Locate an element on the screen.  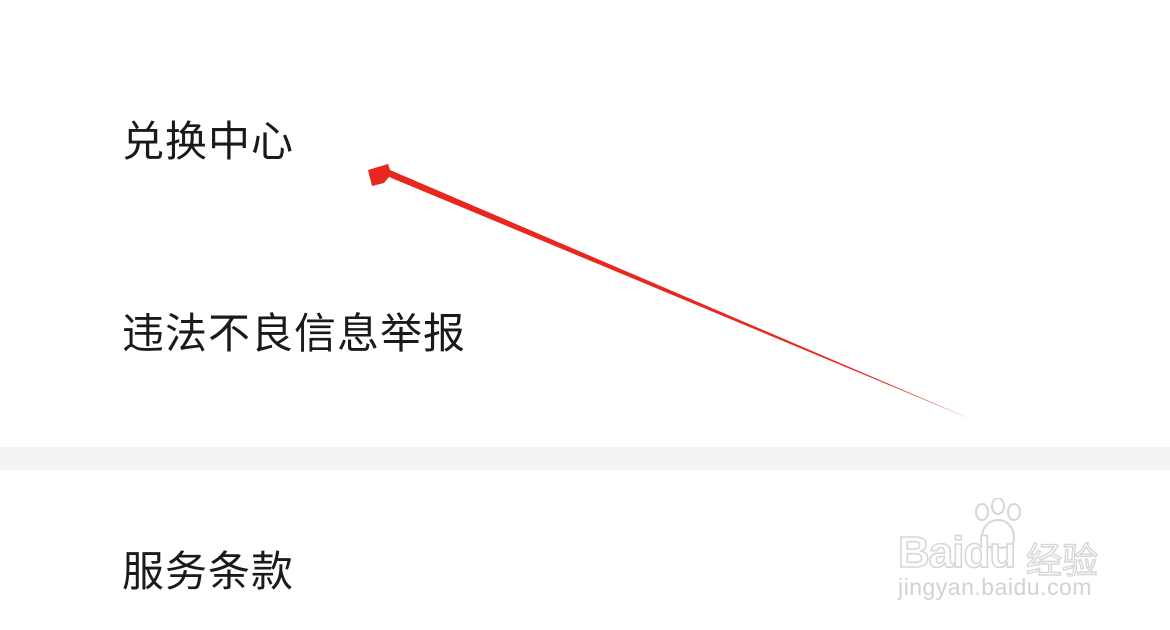
menu-item-label: 违法不良信息举报 is located at coordinates (294, 333).